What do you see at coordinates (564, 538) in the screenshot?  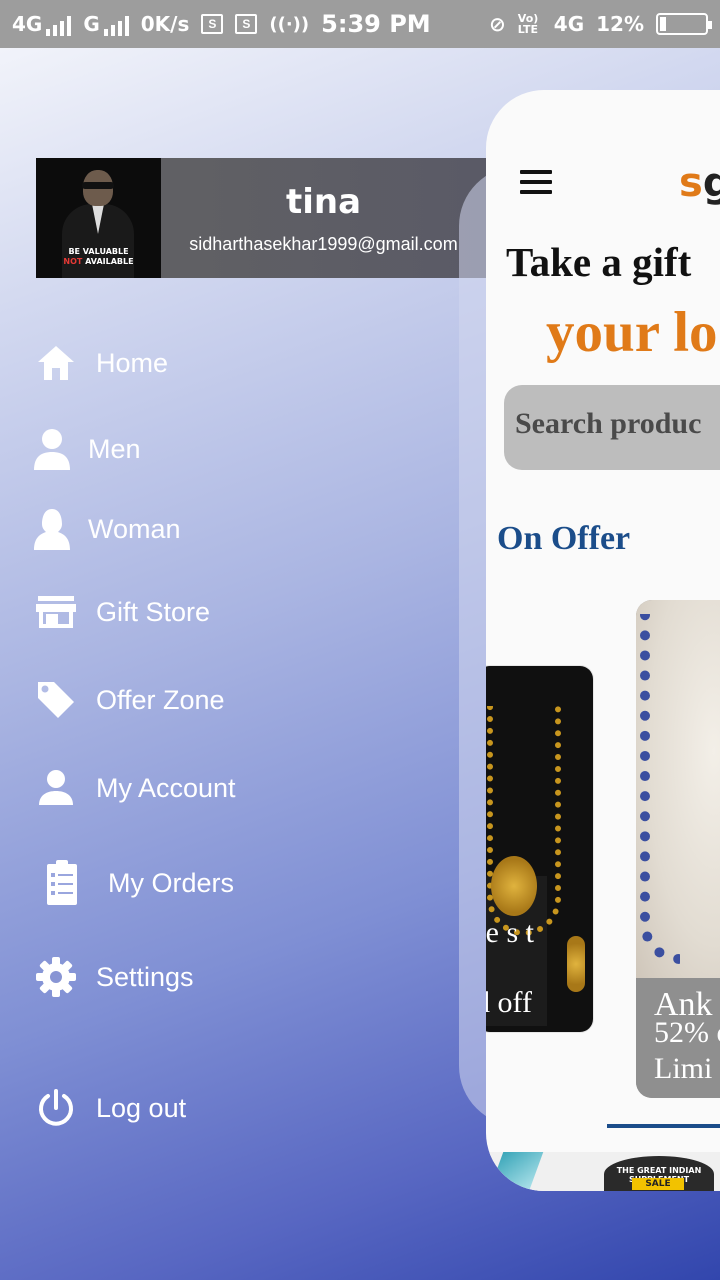 I see `section-title-on-offer: On Offer` at bounding box center [564, 538].